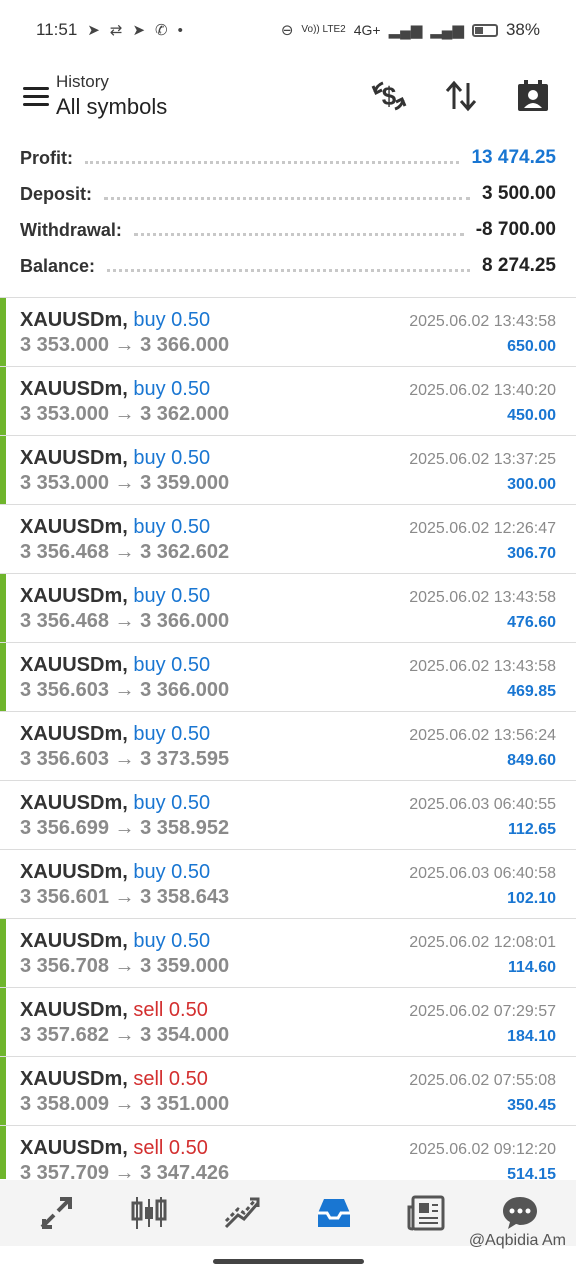 This screenshot has width=576, height=1280. I want to click on chat-icon, so click(519, 1213).